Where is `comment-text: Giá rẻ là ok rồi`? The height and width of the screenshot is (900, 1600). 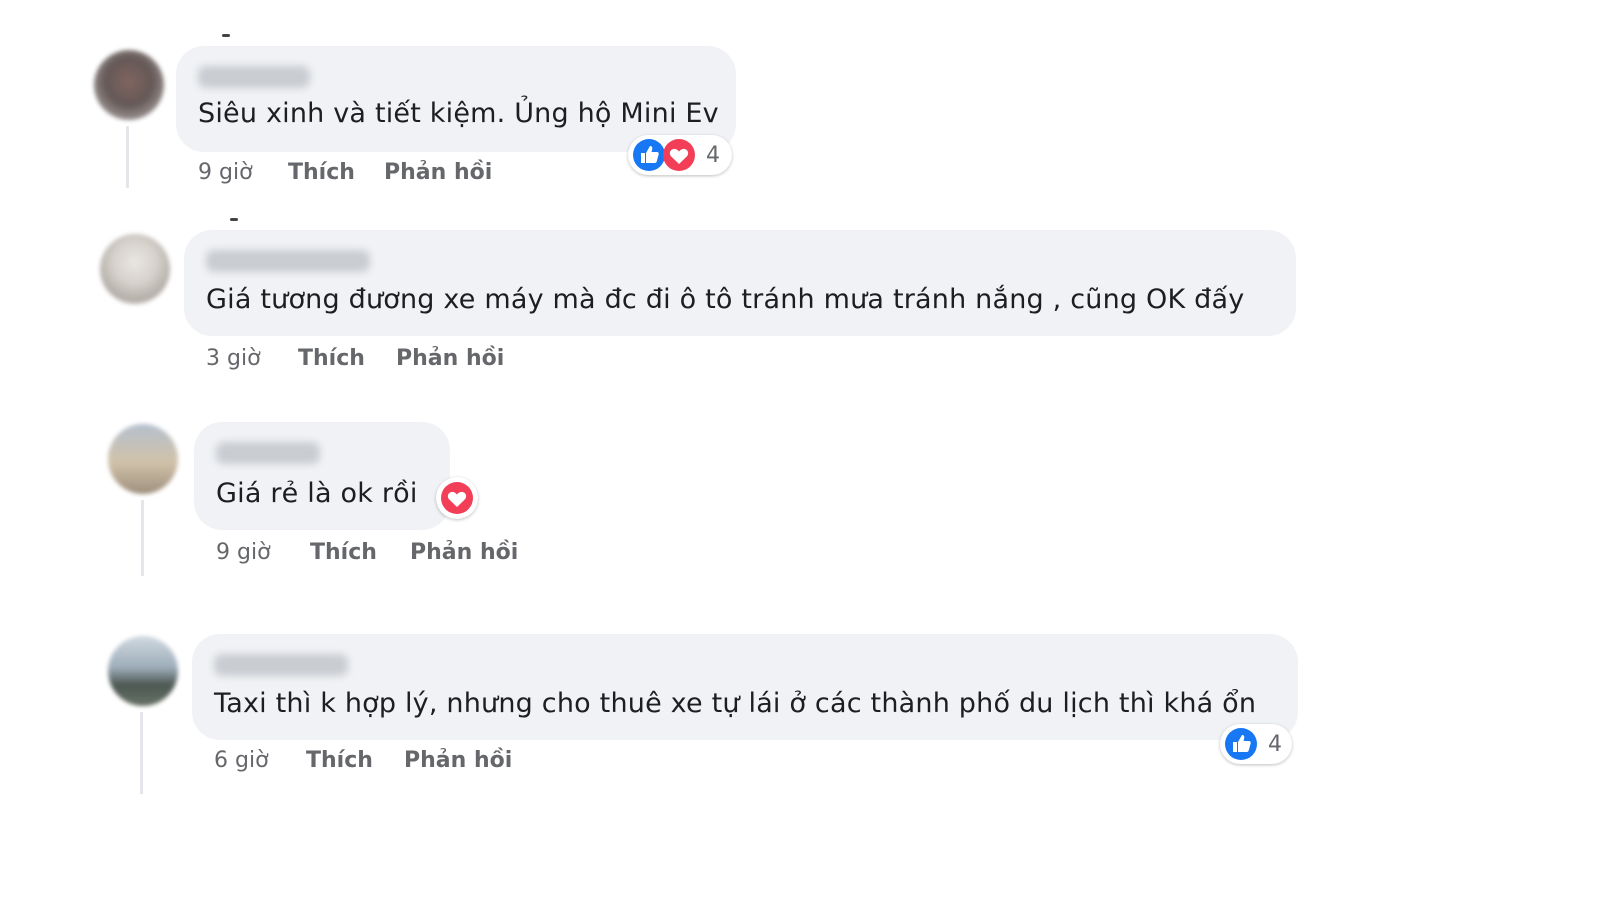 comment-text: Giá rẻ là ok rồi is located at coordinates (317, 493).